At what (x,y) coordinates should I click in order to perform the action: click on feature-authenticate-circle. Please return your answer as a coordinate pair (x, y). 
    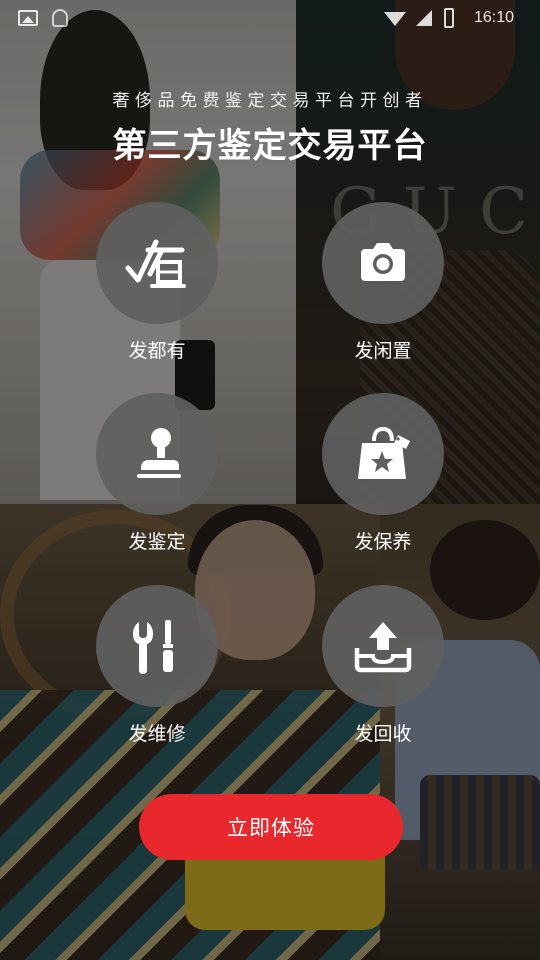
    Looking at the image, I should click on (157, 454).